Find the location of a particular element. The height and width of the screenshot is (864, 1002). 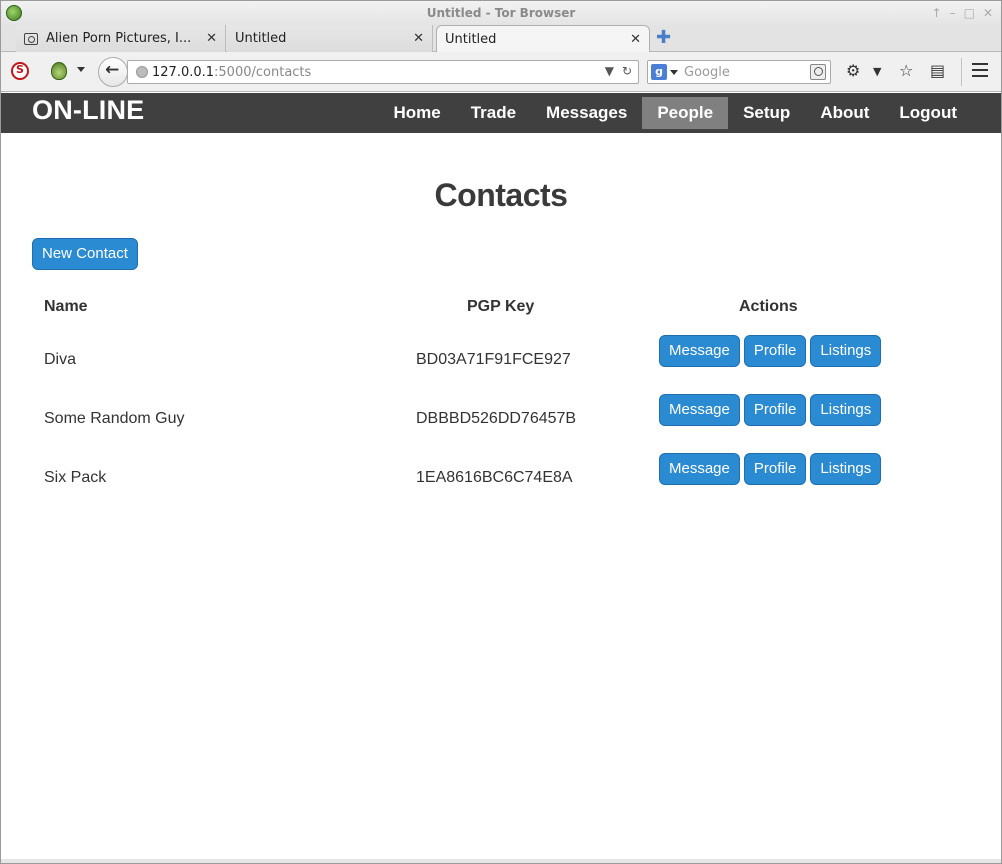

tab-untitled-1: Untitled ✕ is located at coordinates (330, 38).